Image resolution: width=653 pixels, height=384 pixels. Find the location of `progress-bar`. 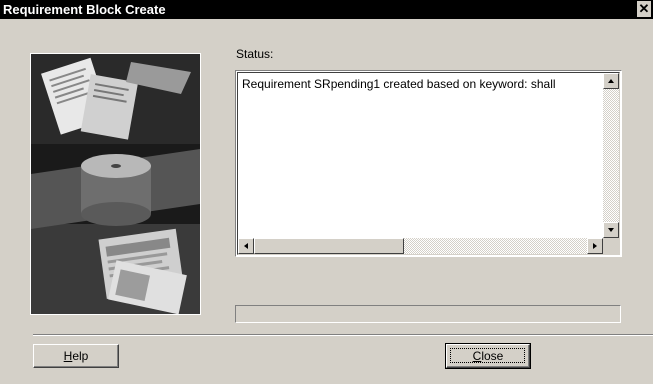

progress-bar is located at coordinates (428, 314).